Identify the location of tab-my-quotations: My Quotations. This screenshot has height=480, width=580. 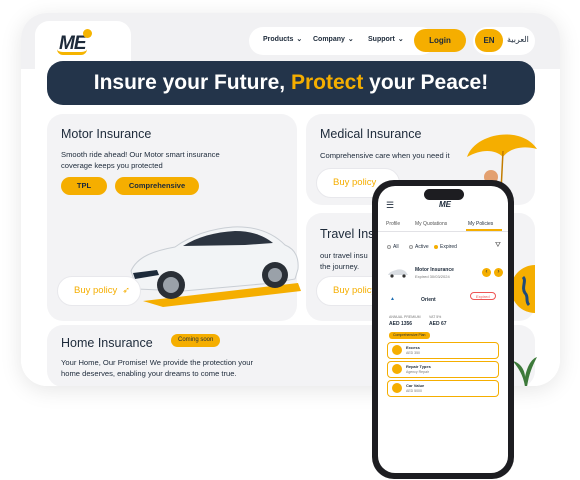
(431, 224).